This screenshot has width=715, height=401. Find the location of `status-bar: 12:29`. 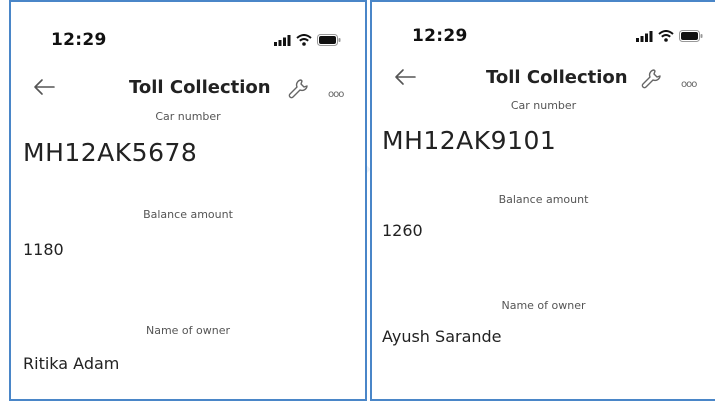

status-bar: 12:29 is located at coordinates (188, 38).